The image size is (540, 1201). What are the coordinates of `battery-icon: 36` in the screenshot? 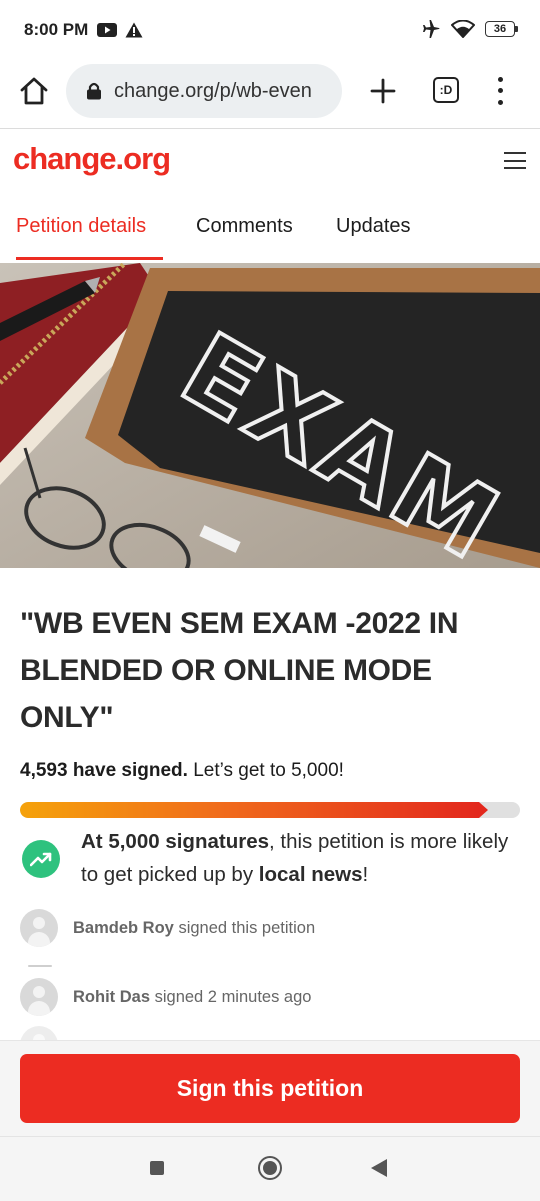 It's located at (501, 29).